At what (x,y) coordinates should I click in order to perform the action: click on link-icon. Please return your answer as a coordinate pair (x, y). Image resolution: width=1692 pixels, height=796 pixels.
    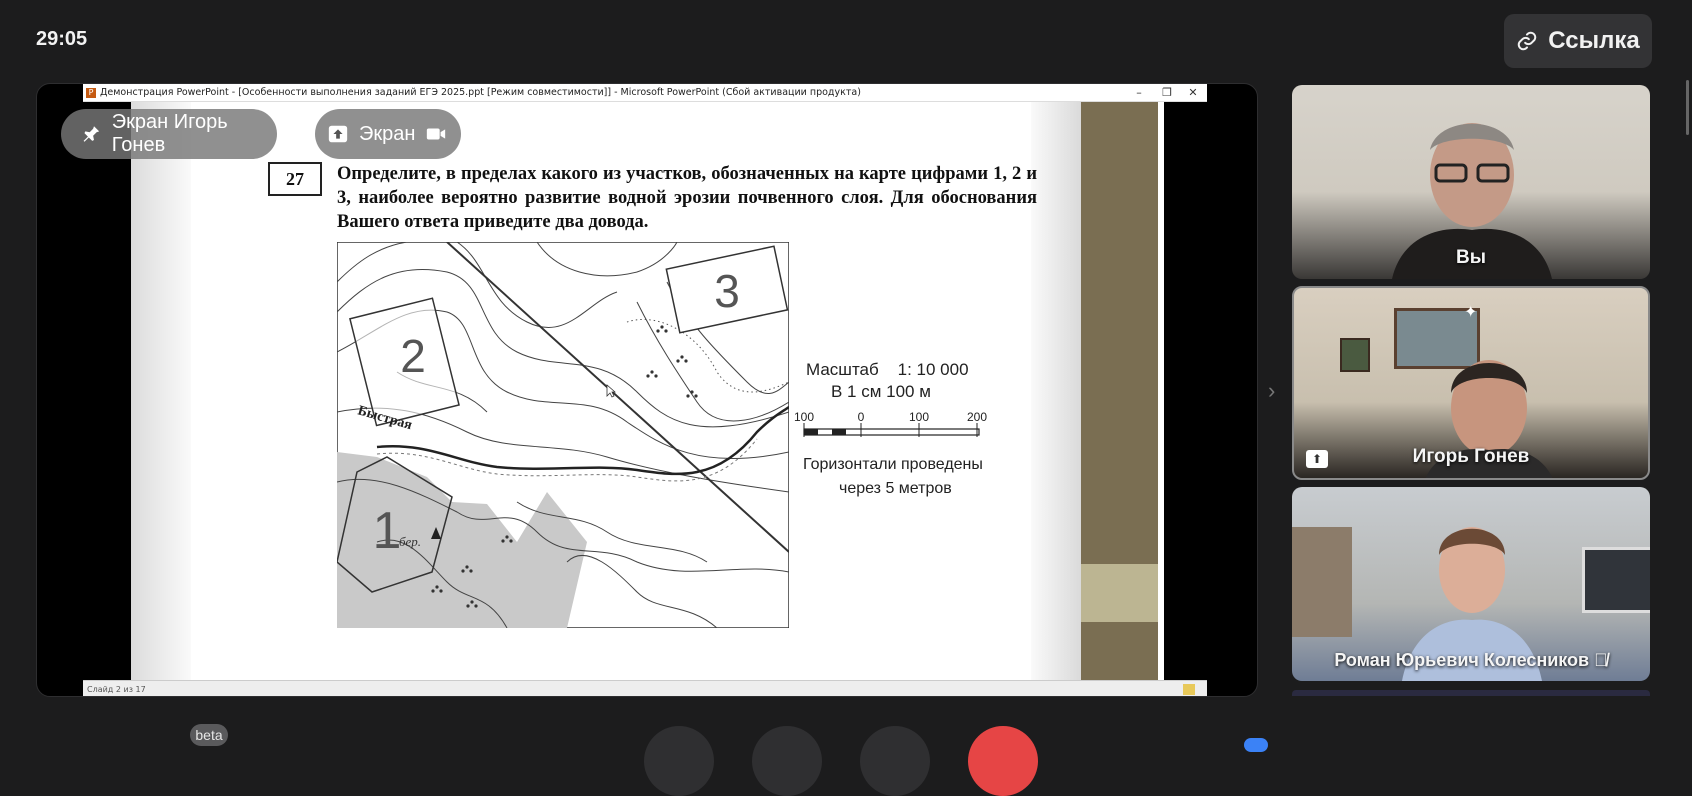
    Looking at the image, I should click on (1527, 41).